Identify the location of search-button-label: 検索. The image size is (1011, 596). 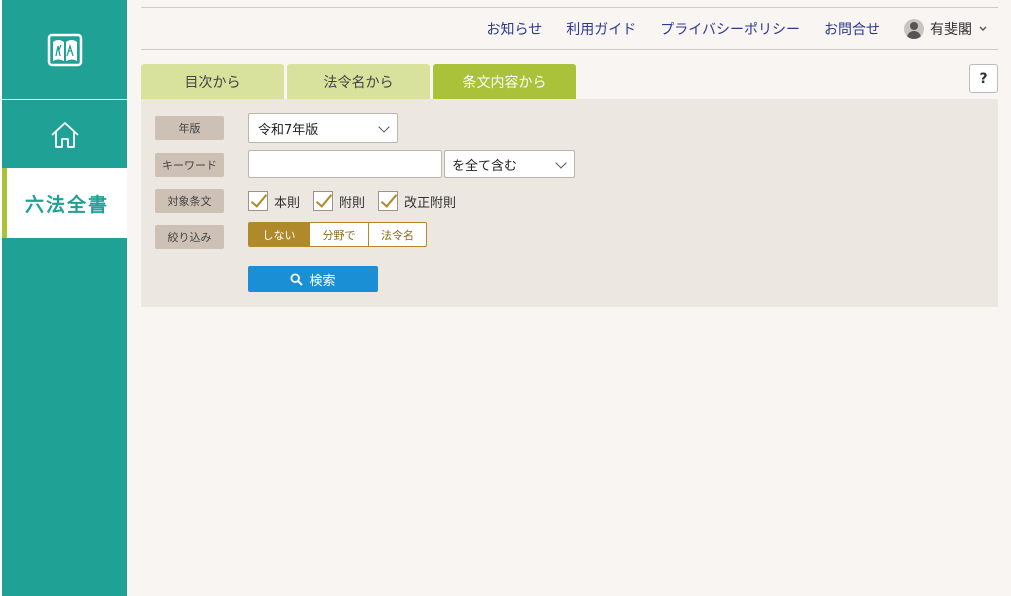
(322, 281).